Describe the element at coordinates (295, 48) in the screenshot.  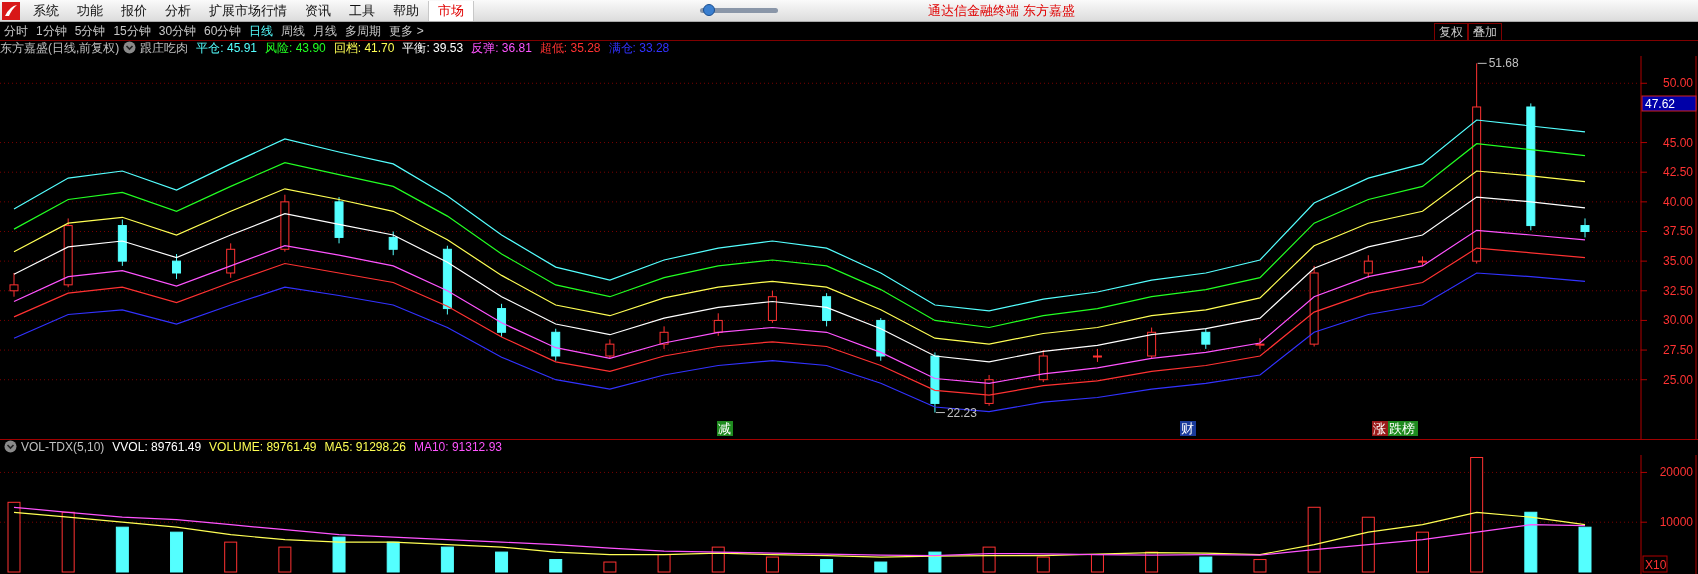
I see `legend-value: 风险: 43.90` at that location.